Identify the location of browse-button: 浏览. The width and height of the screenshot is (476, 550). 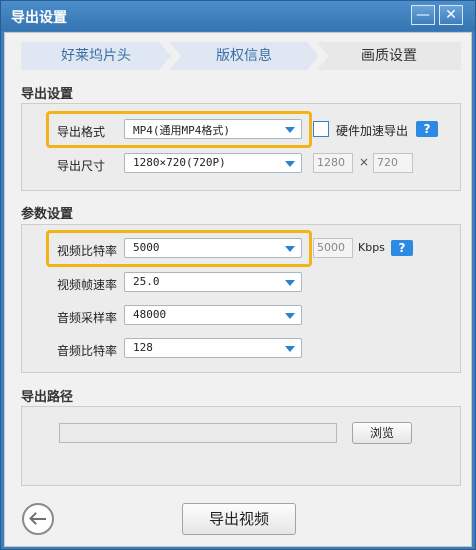
(382, 433).